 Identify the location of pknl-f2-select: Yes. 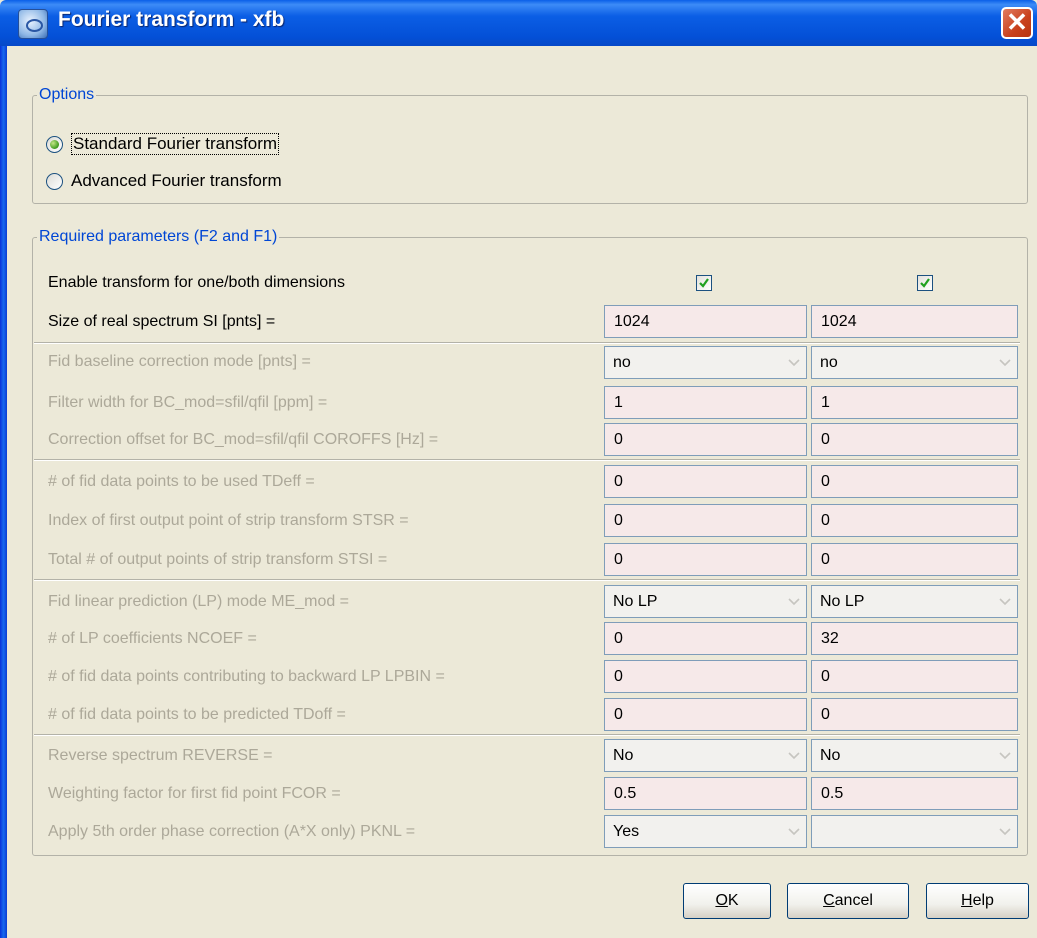
(705, 831).